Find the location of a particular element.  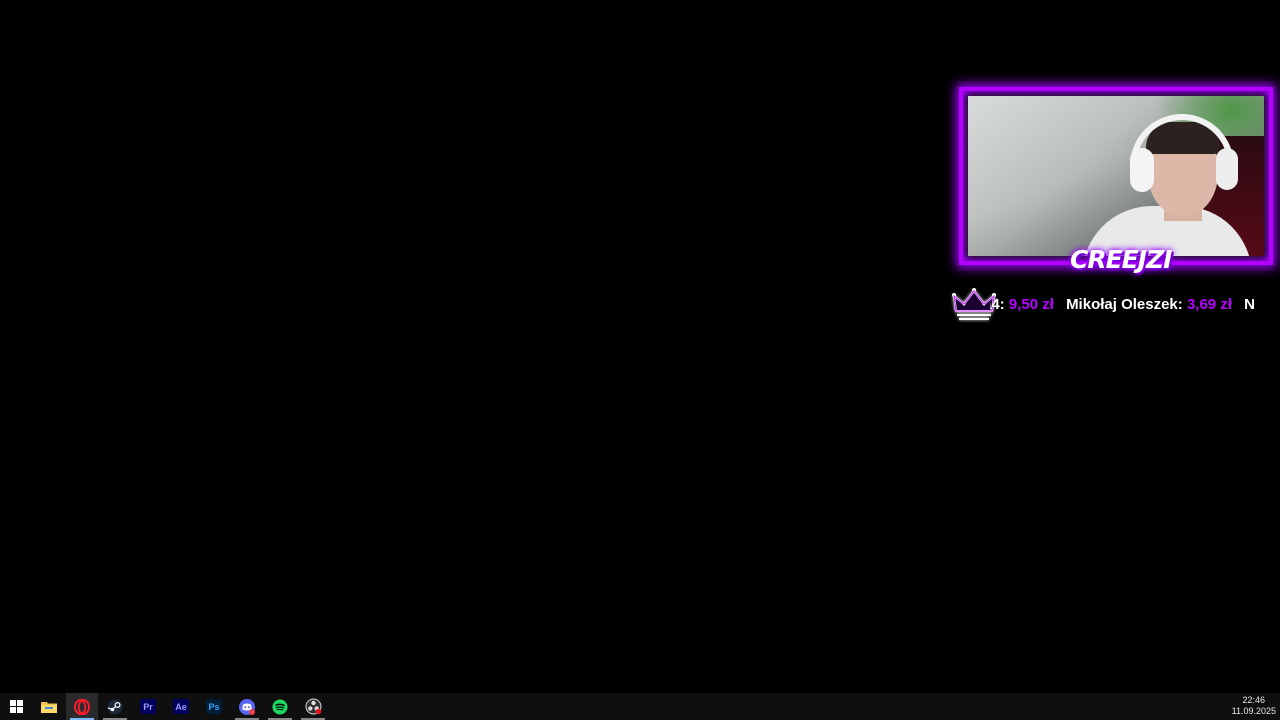

folder-icon is located at coordinates (49, 707).